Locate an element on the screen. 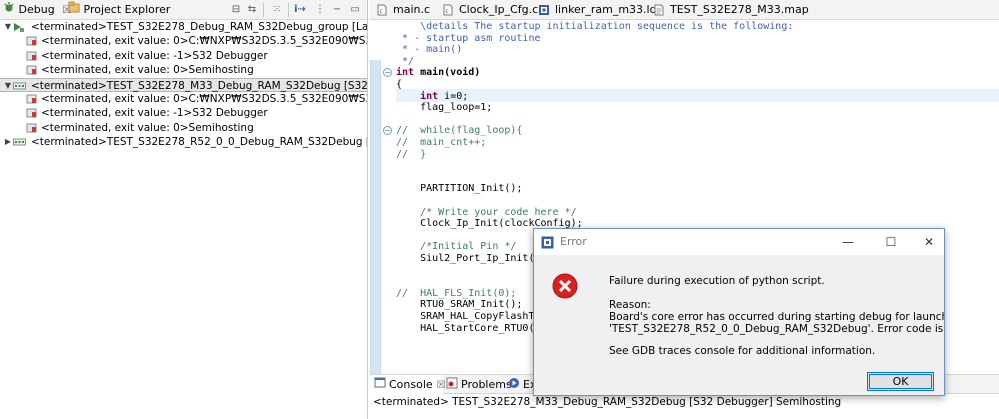 Image resolution: width=999 pixels, height=419 pixels. svg-text: c is located at coordinates (447, 11).